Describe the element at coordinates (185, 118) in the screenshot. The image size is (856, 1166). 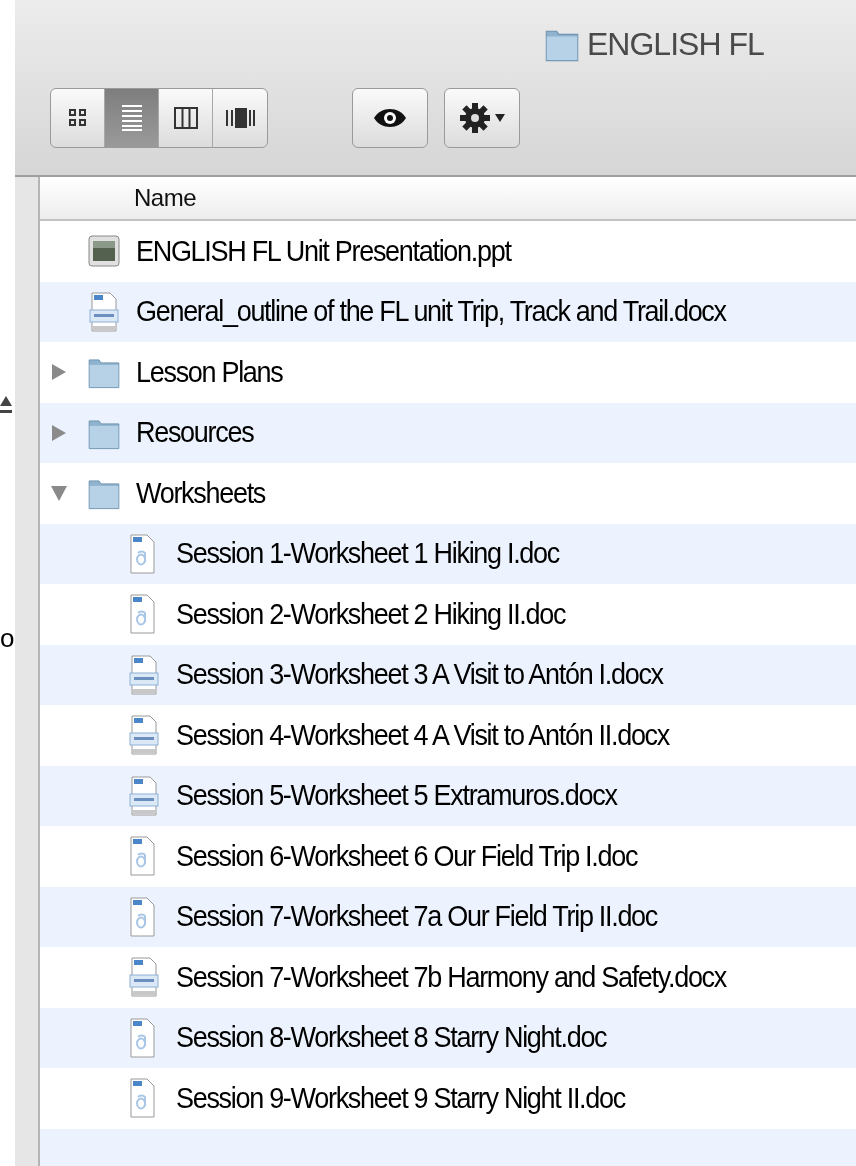
I see `columns-icon` at that location.